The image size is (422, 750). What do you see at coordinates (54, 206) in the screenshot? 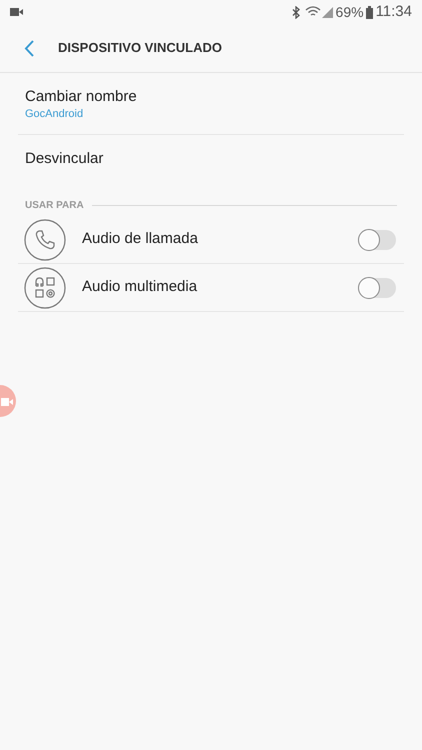
I see `section-header: USAR PARA` at bounding box center [54, 206].